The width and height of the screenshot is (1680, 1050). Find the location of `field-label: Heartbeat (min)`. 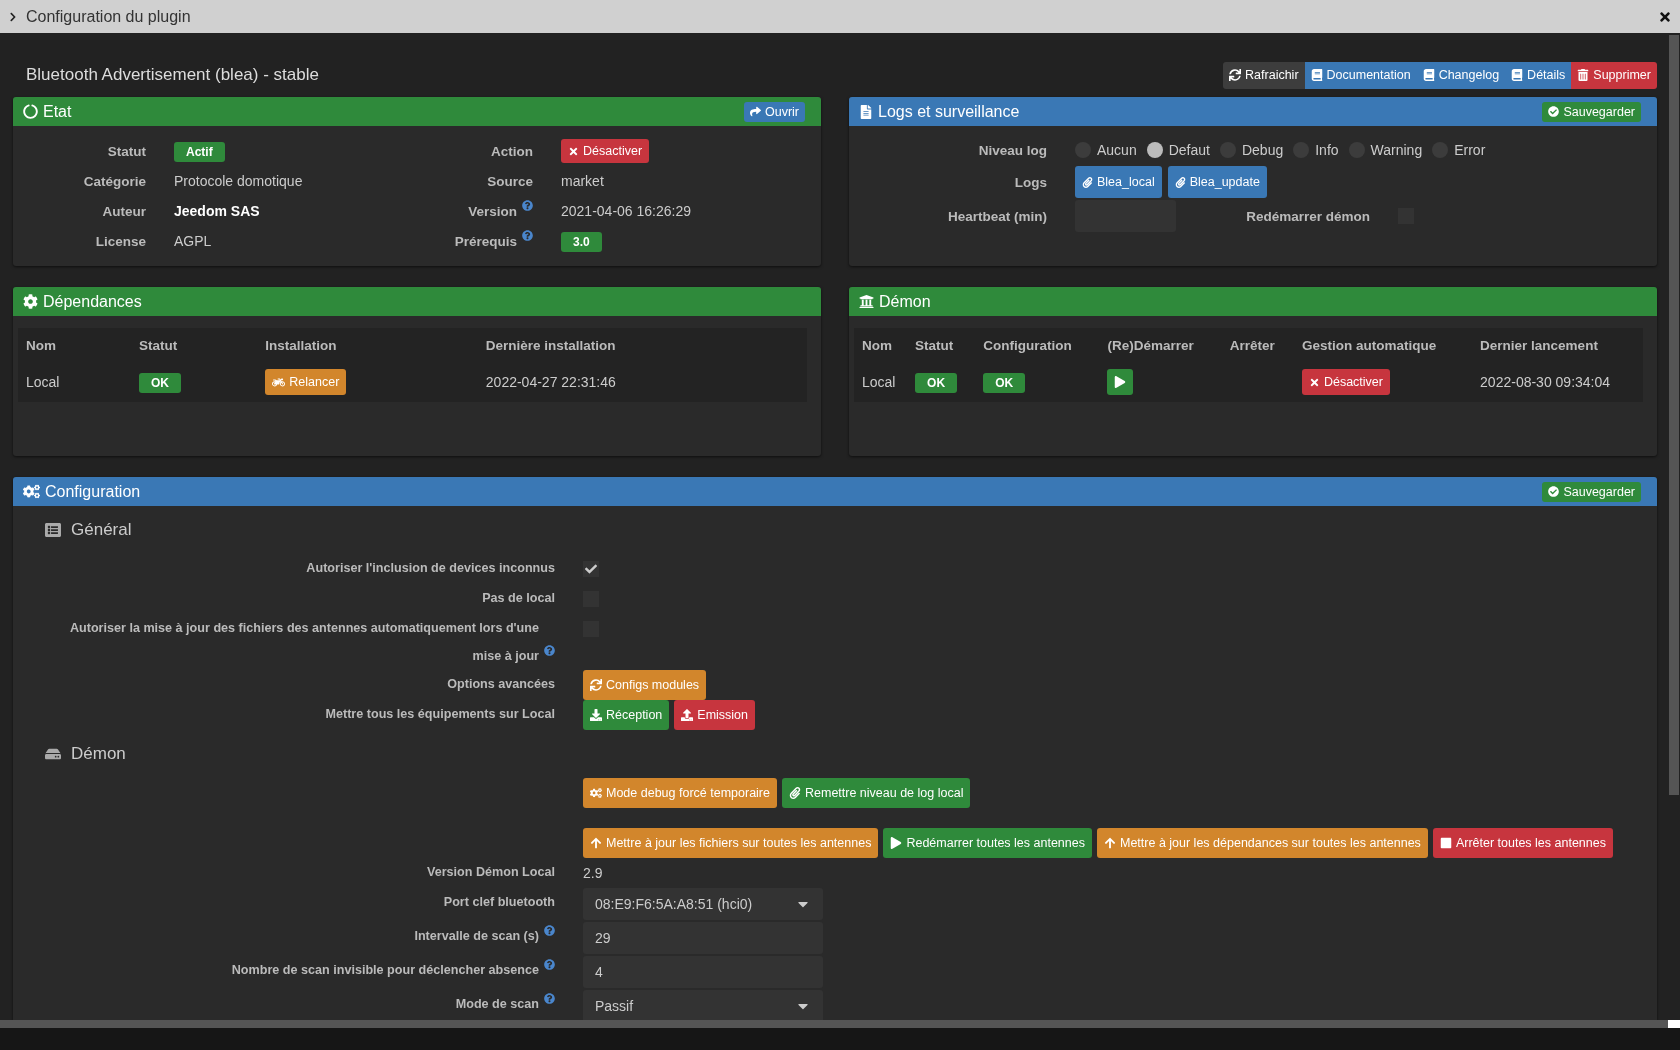

field-label: Heartbeat (min) is located at coordinates (997, 216).